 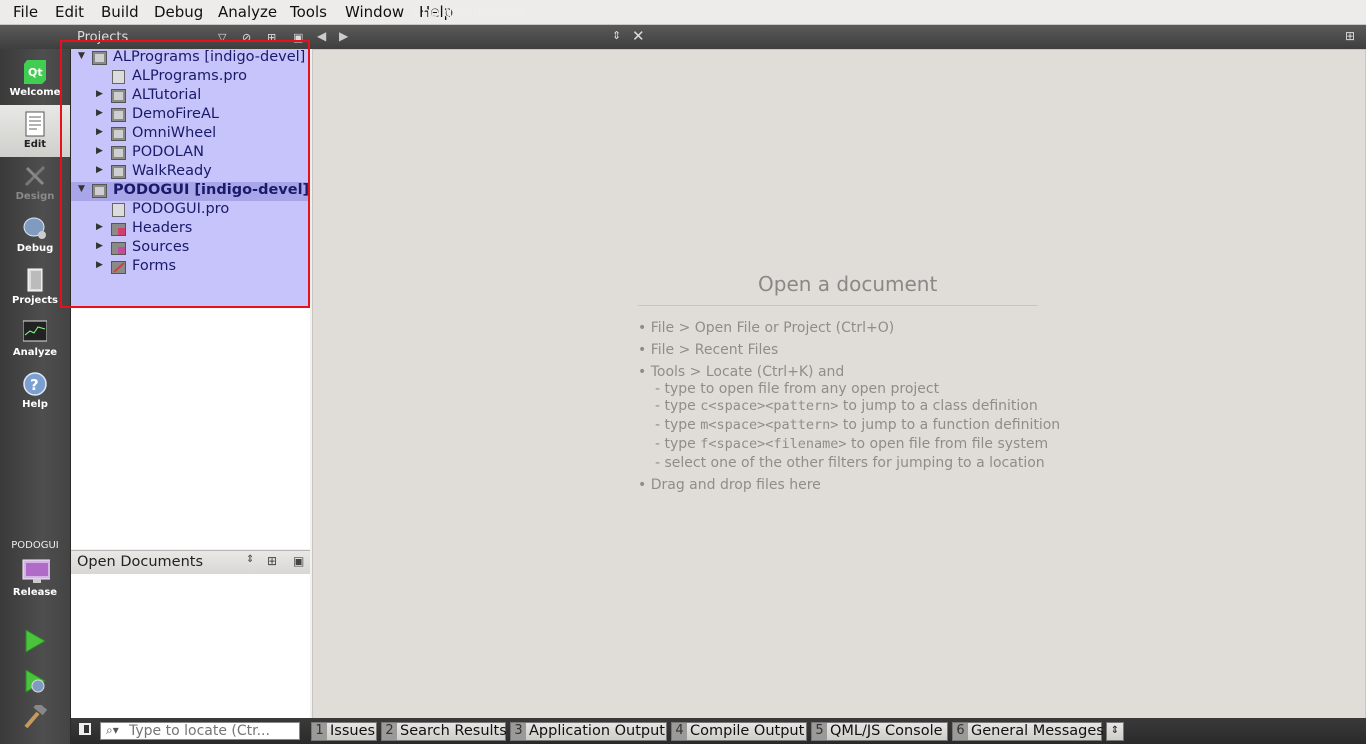 What do you see at coordinates (708, 350) in the screenshot?
I see `hint-recent-files: • File > Recent Files` at bounding box center [708, 350].